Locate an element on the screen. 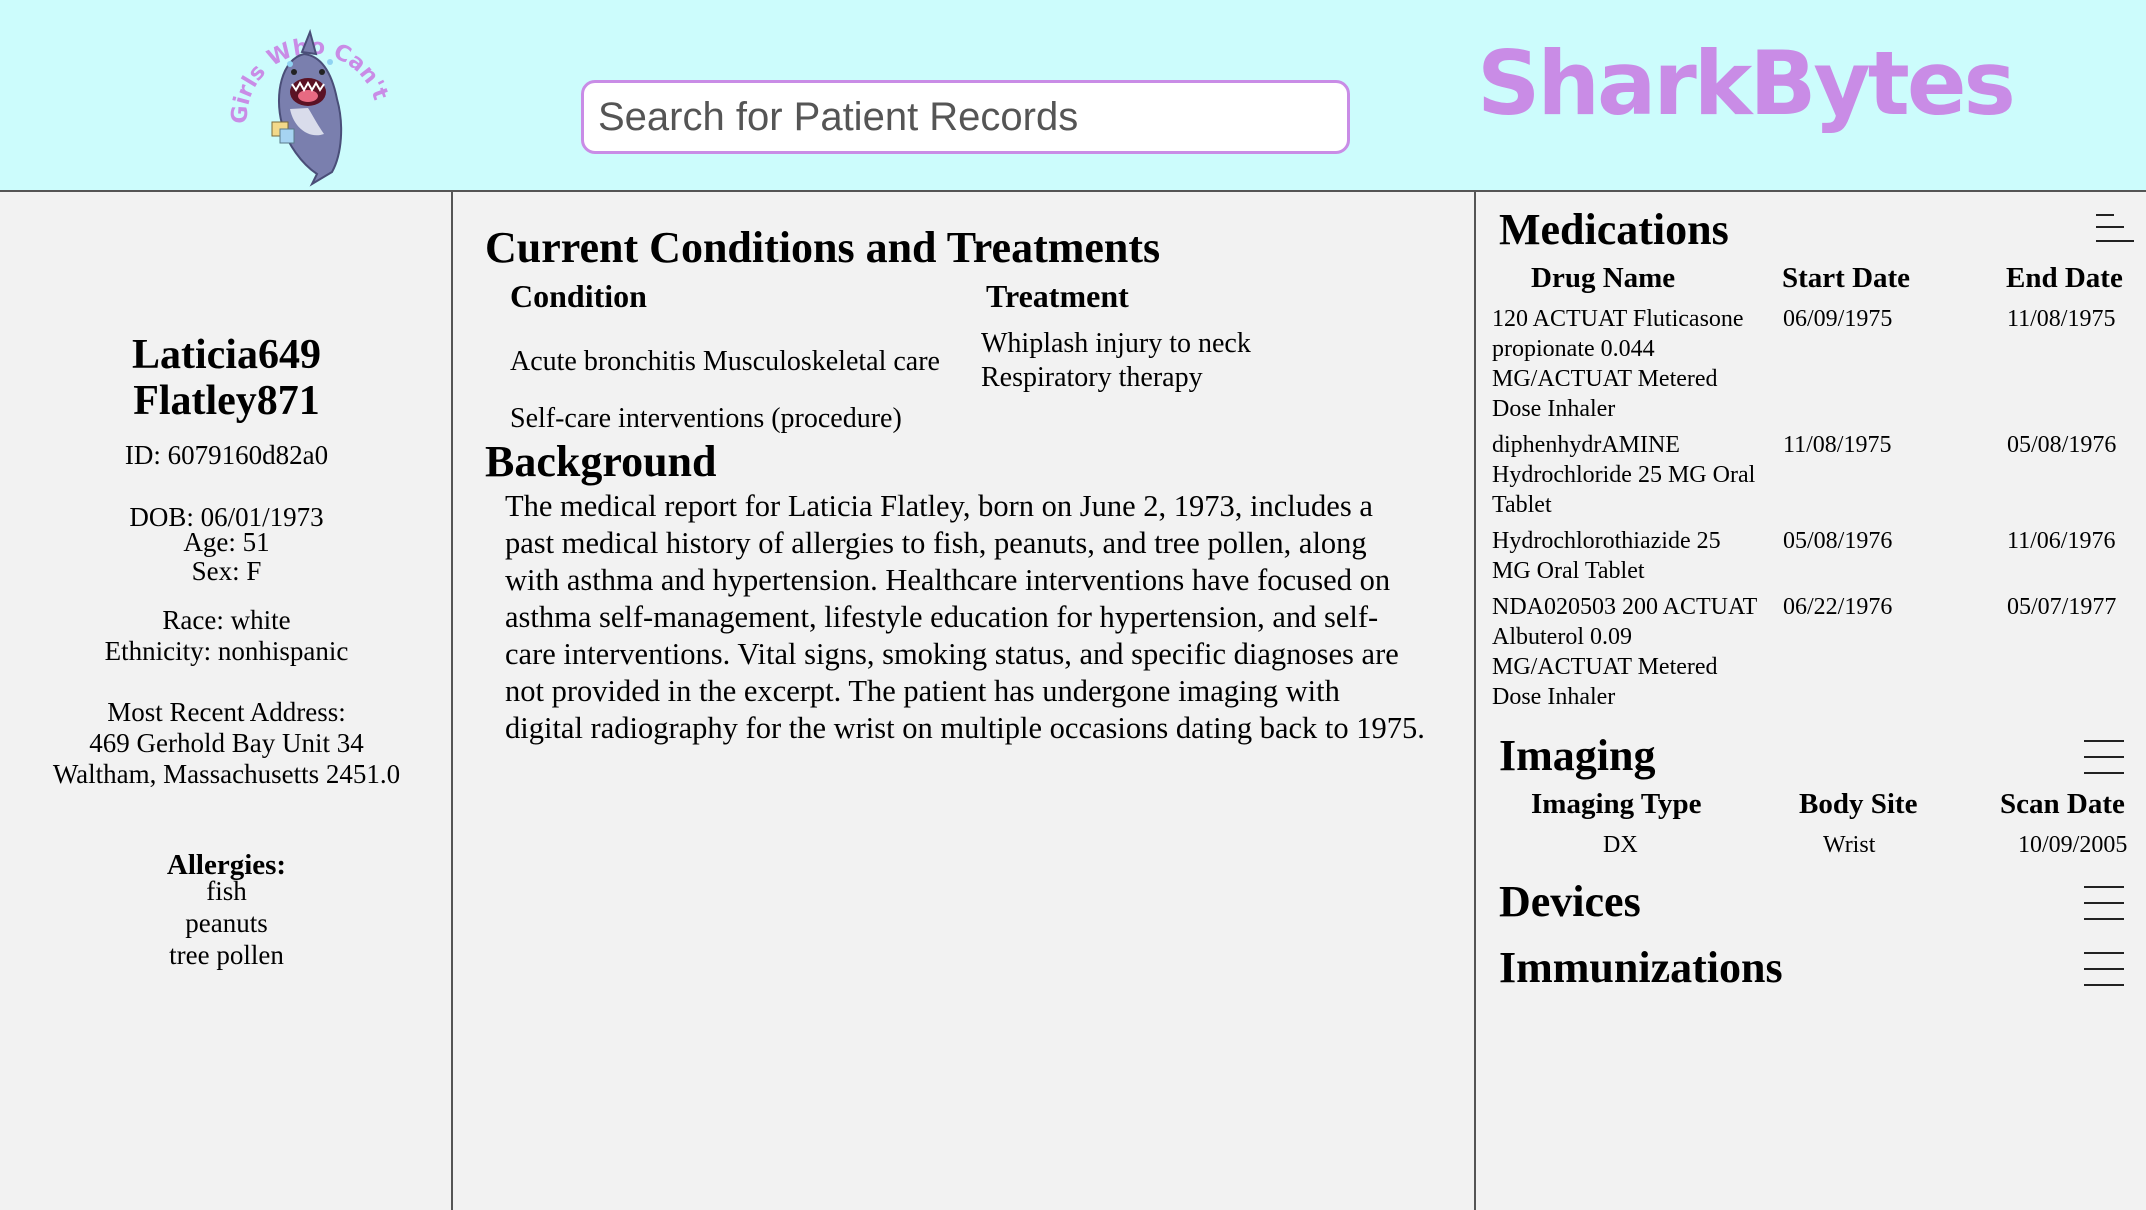  drug-name-cell: Hydrochlorothiazide 25 MG Oral Tablet is located at coordinates (1606, 556).